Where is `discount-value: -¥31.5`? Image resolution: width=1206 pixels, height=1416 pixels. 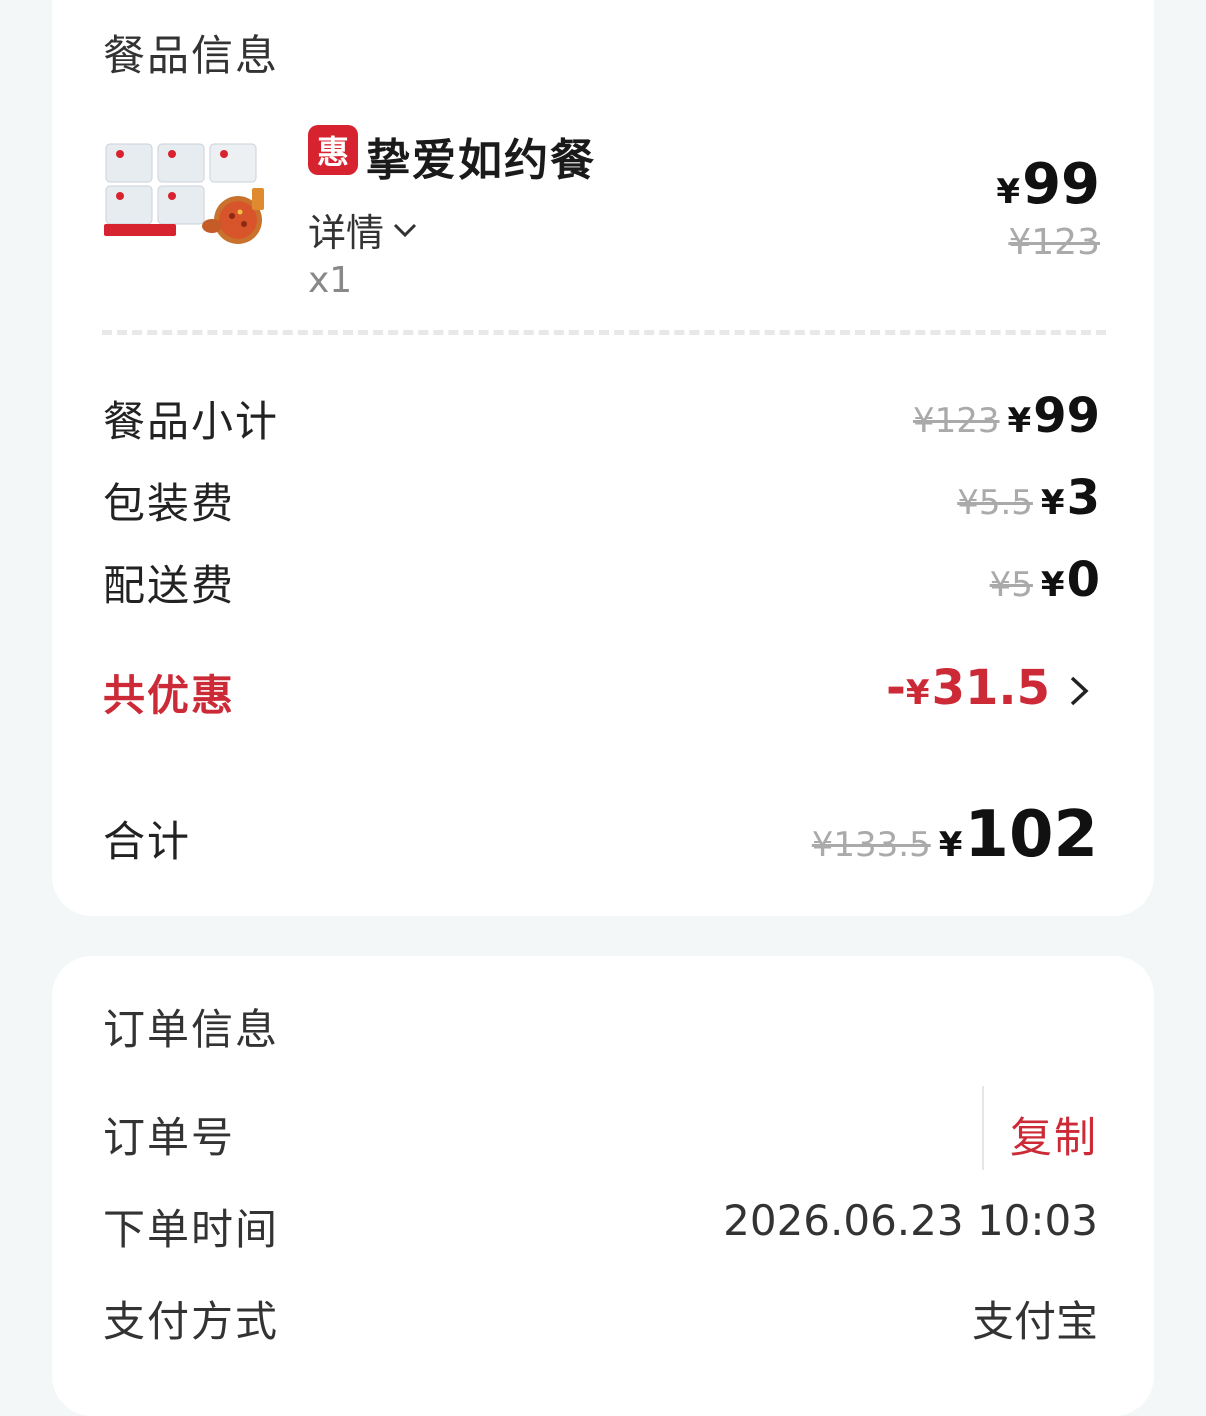
discount-value: -¥31.5 is located at coordinates (968, 688).